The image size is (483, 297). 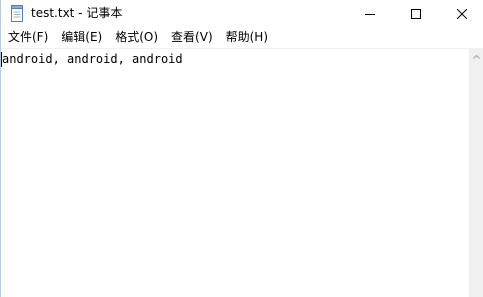 What do you see at coordinates (17, 13) in the screenshot?
I see `notepad-app-icon` at bounding box center [17, 13].